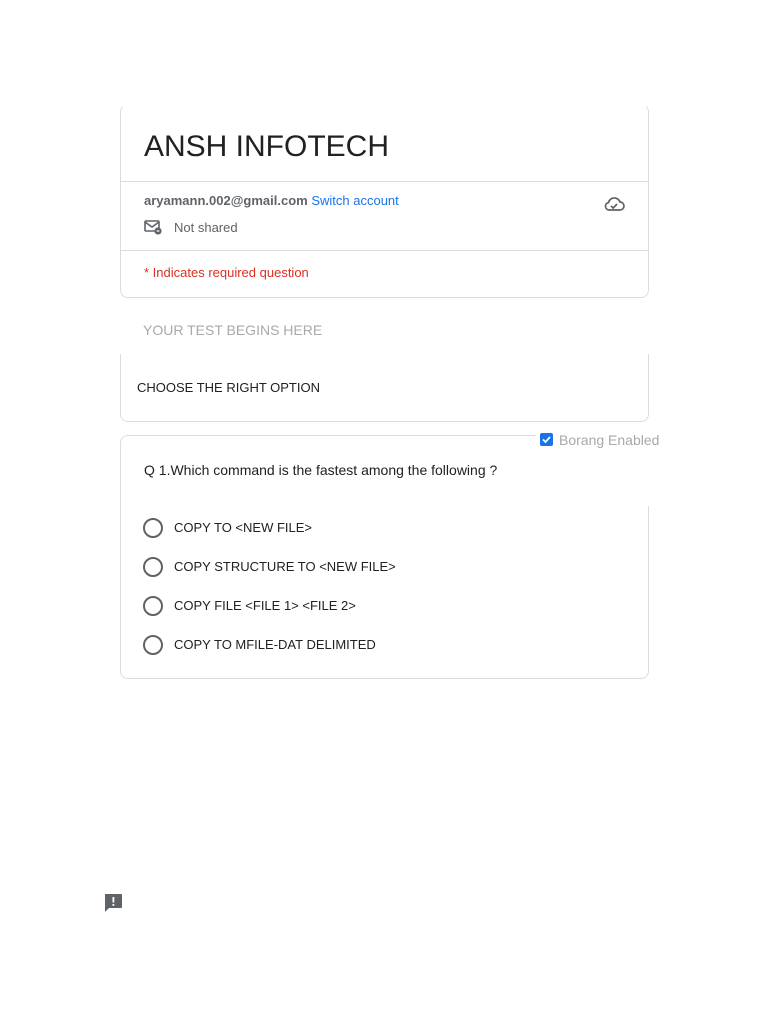  I want to click on cloud-check-icon, so click(614, 204).